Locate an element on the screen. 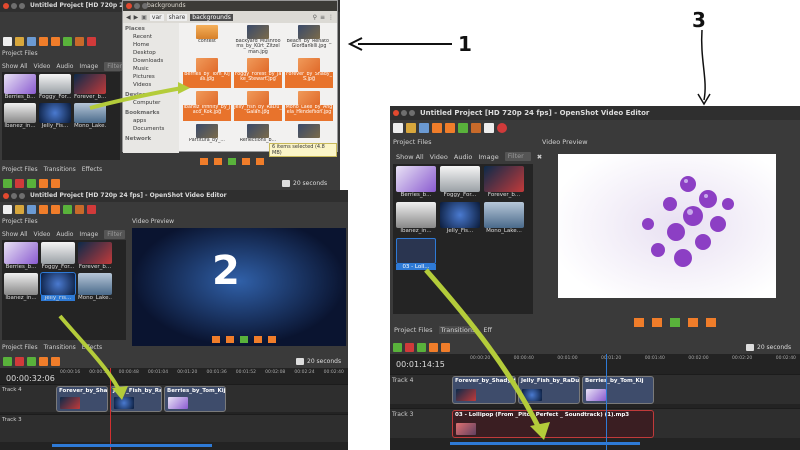 This screenshot has width=800, height=450. annotation-number-1: 1 is located at coordinates (465, 44).